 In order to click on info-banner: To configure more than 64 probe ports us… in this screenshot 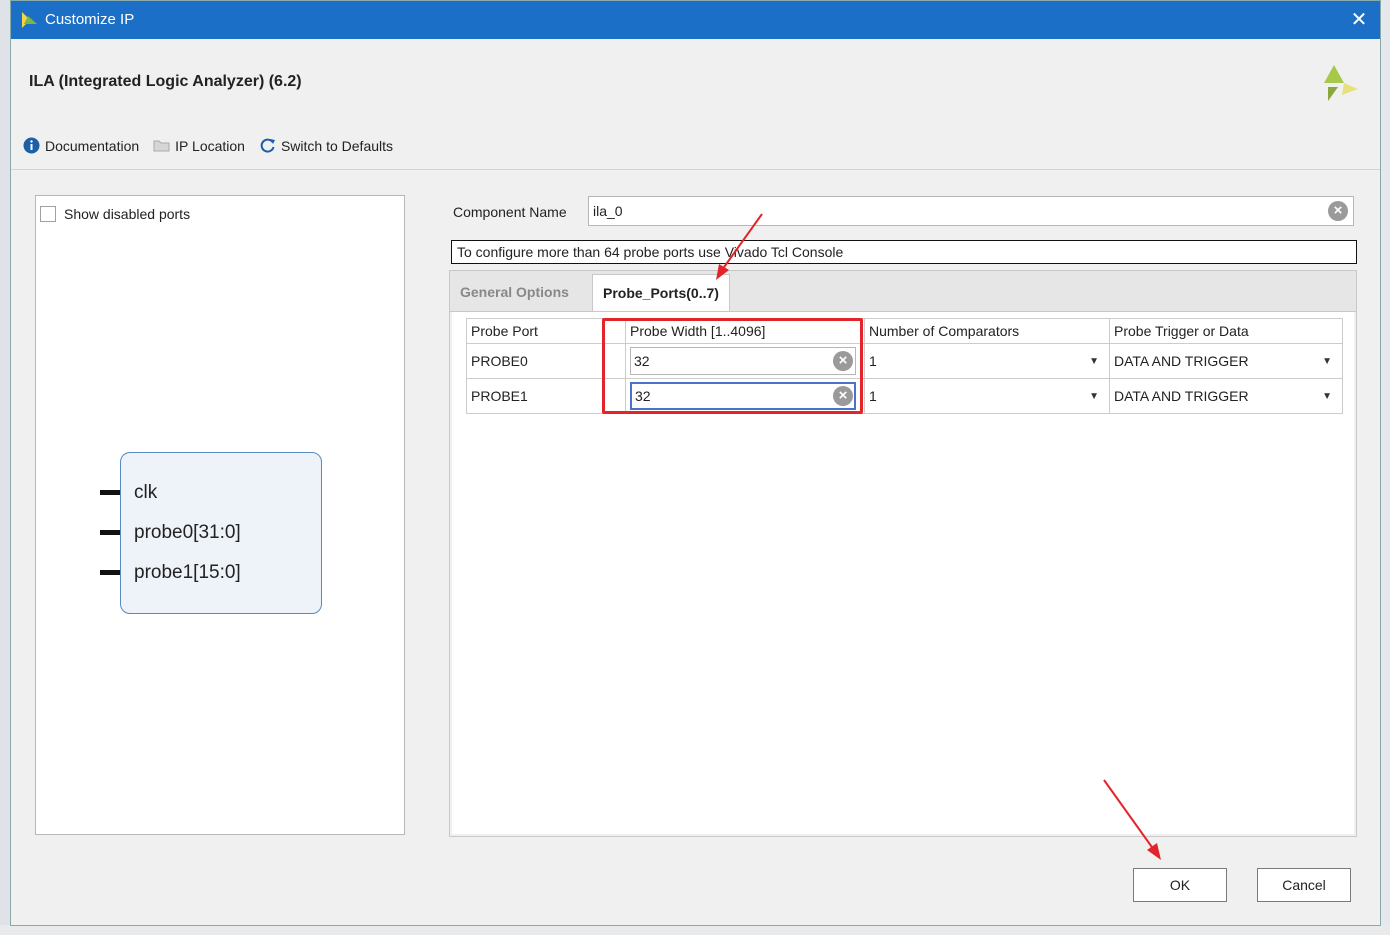, I will do `click(904, 252)`.